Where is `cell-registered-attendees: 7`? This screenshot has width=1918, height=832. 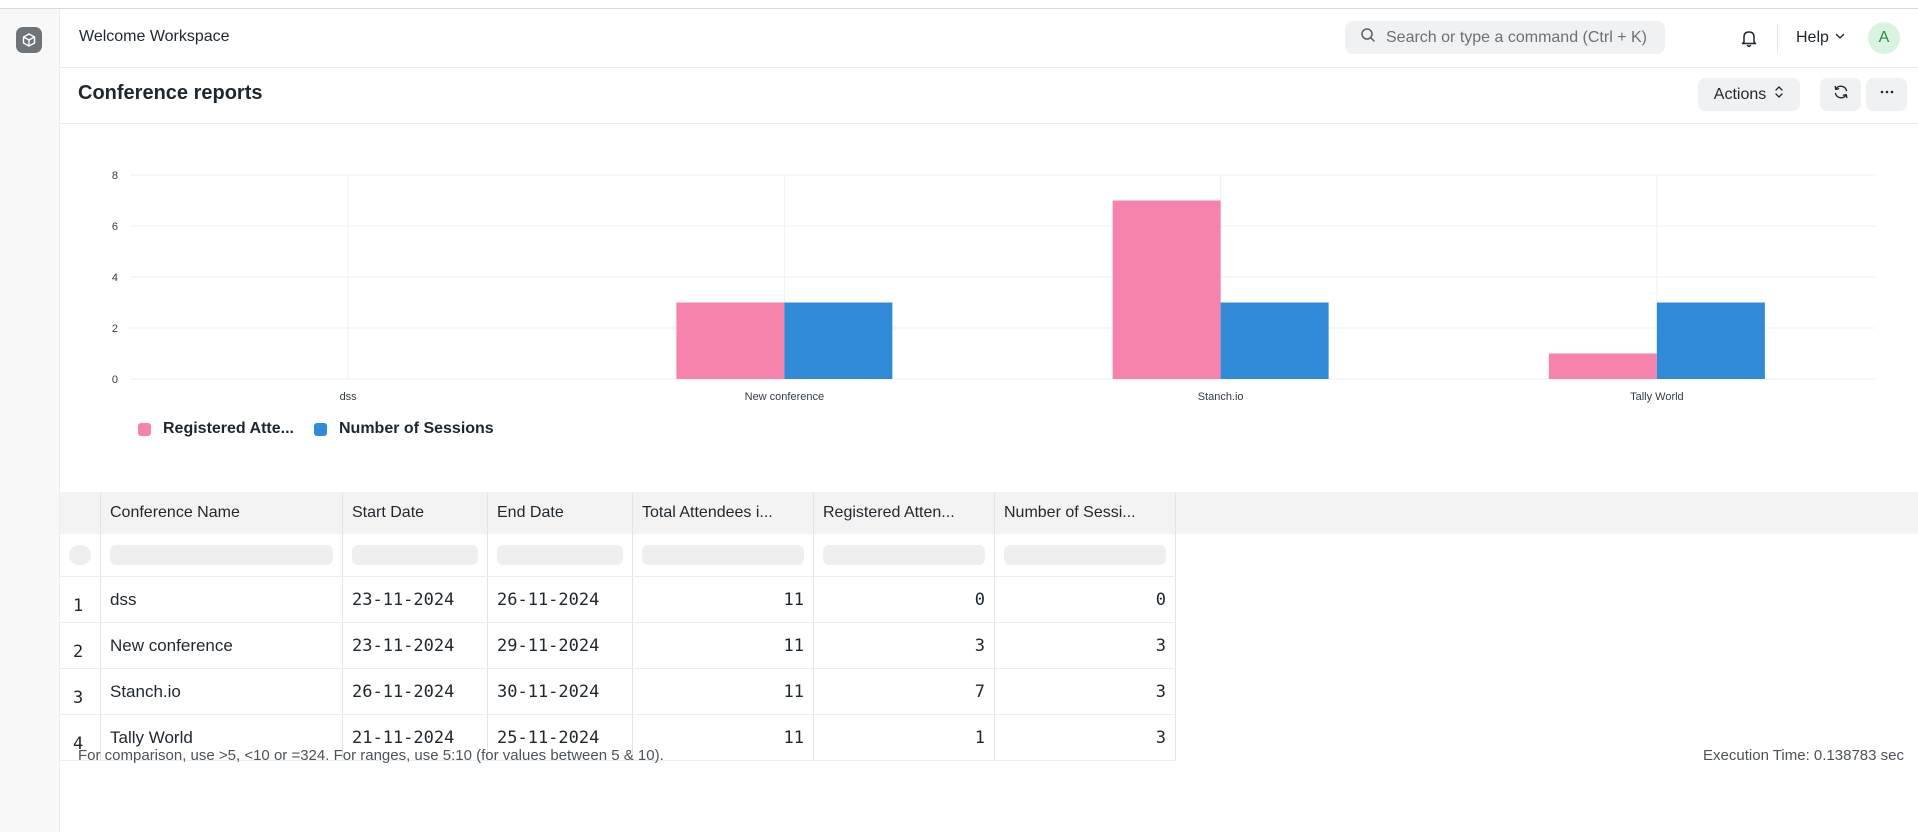 cell-registered-attendees: 7 is located at coordinates (904, 691).